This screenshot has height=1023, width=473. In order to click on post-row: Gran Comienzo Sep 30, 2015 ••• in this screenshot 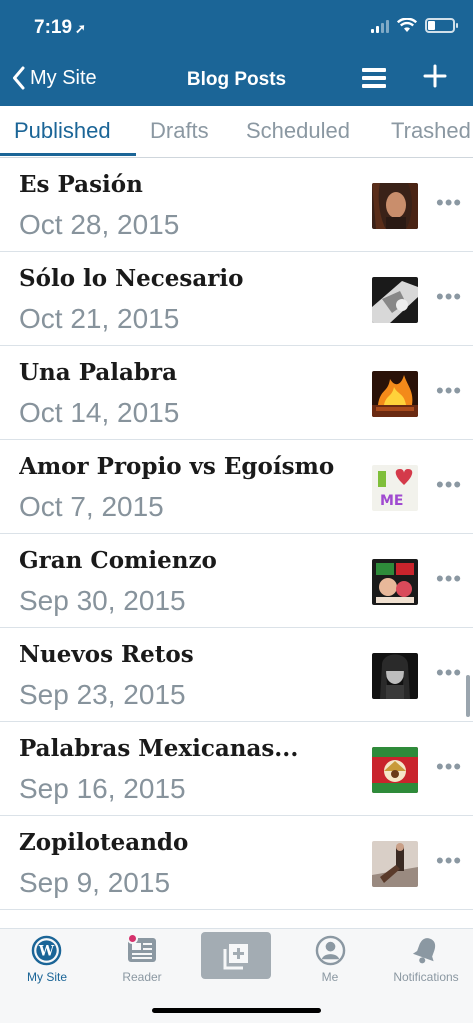, I will do `click(236, 581)`.